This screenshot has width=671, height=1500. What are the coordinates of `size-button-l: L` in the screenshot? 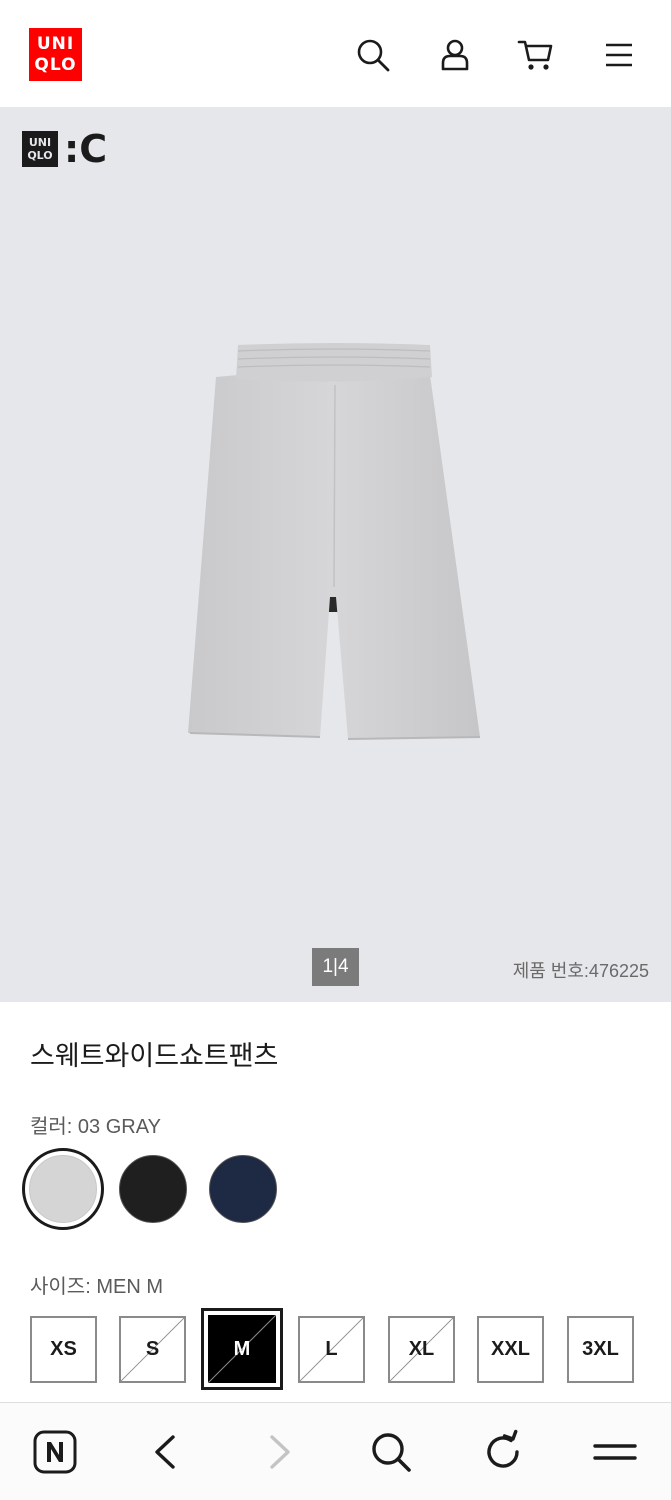 It's located at (331, 1349).